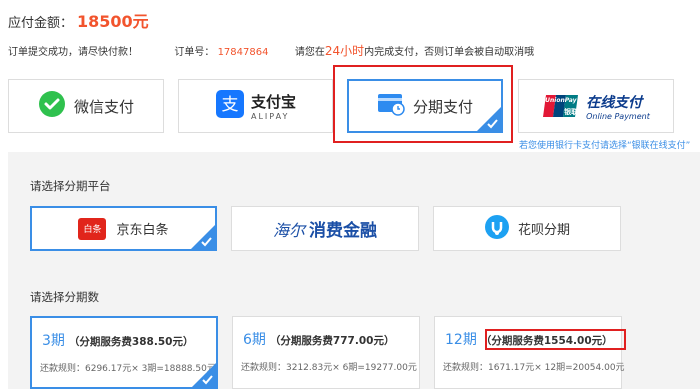  Describe the element at coordinates (571, 112) in the screenshot. I see `unionpay-badge-bottom: 银联` at that location.